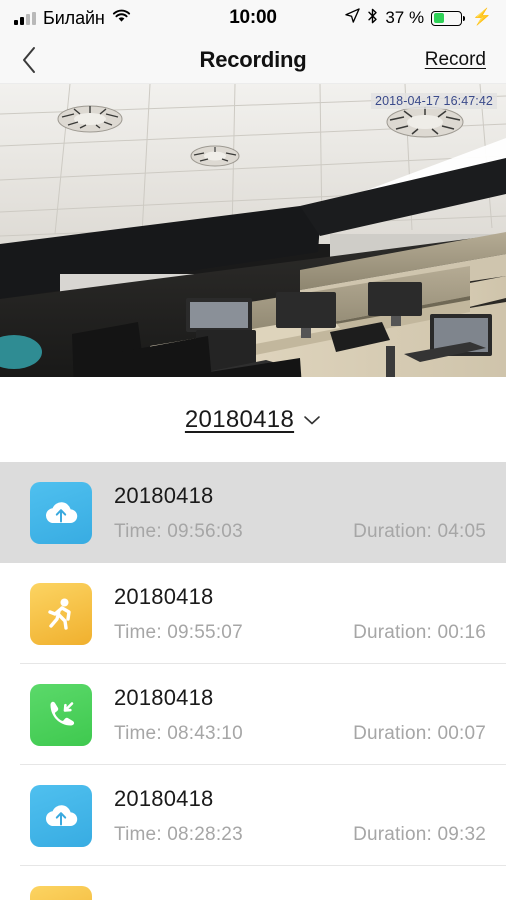  What do you see at coordinates (419, 632) in the screenshot?
I see `recording-duration: Duration: 00:16` at bounding box center [419, 632].